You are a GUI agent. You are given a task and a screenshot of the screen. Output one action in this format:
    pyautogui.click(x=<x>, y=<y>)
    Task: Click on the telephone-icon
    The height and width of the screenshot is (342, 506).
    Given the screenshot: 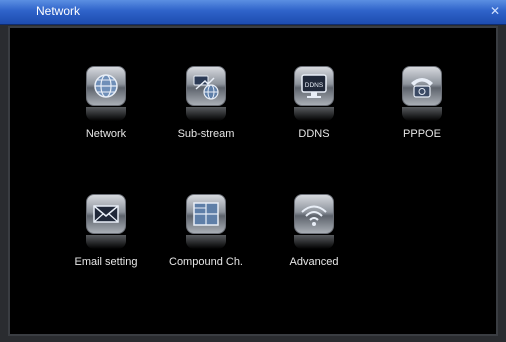 What is the action you would take?
    pyautogui.click(x=422, y=86)
    